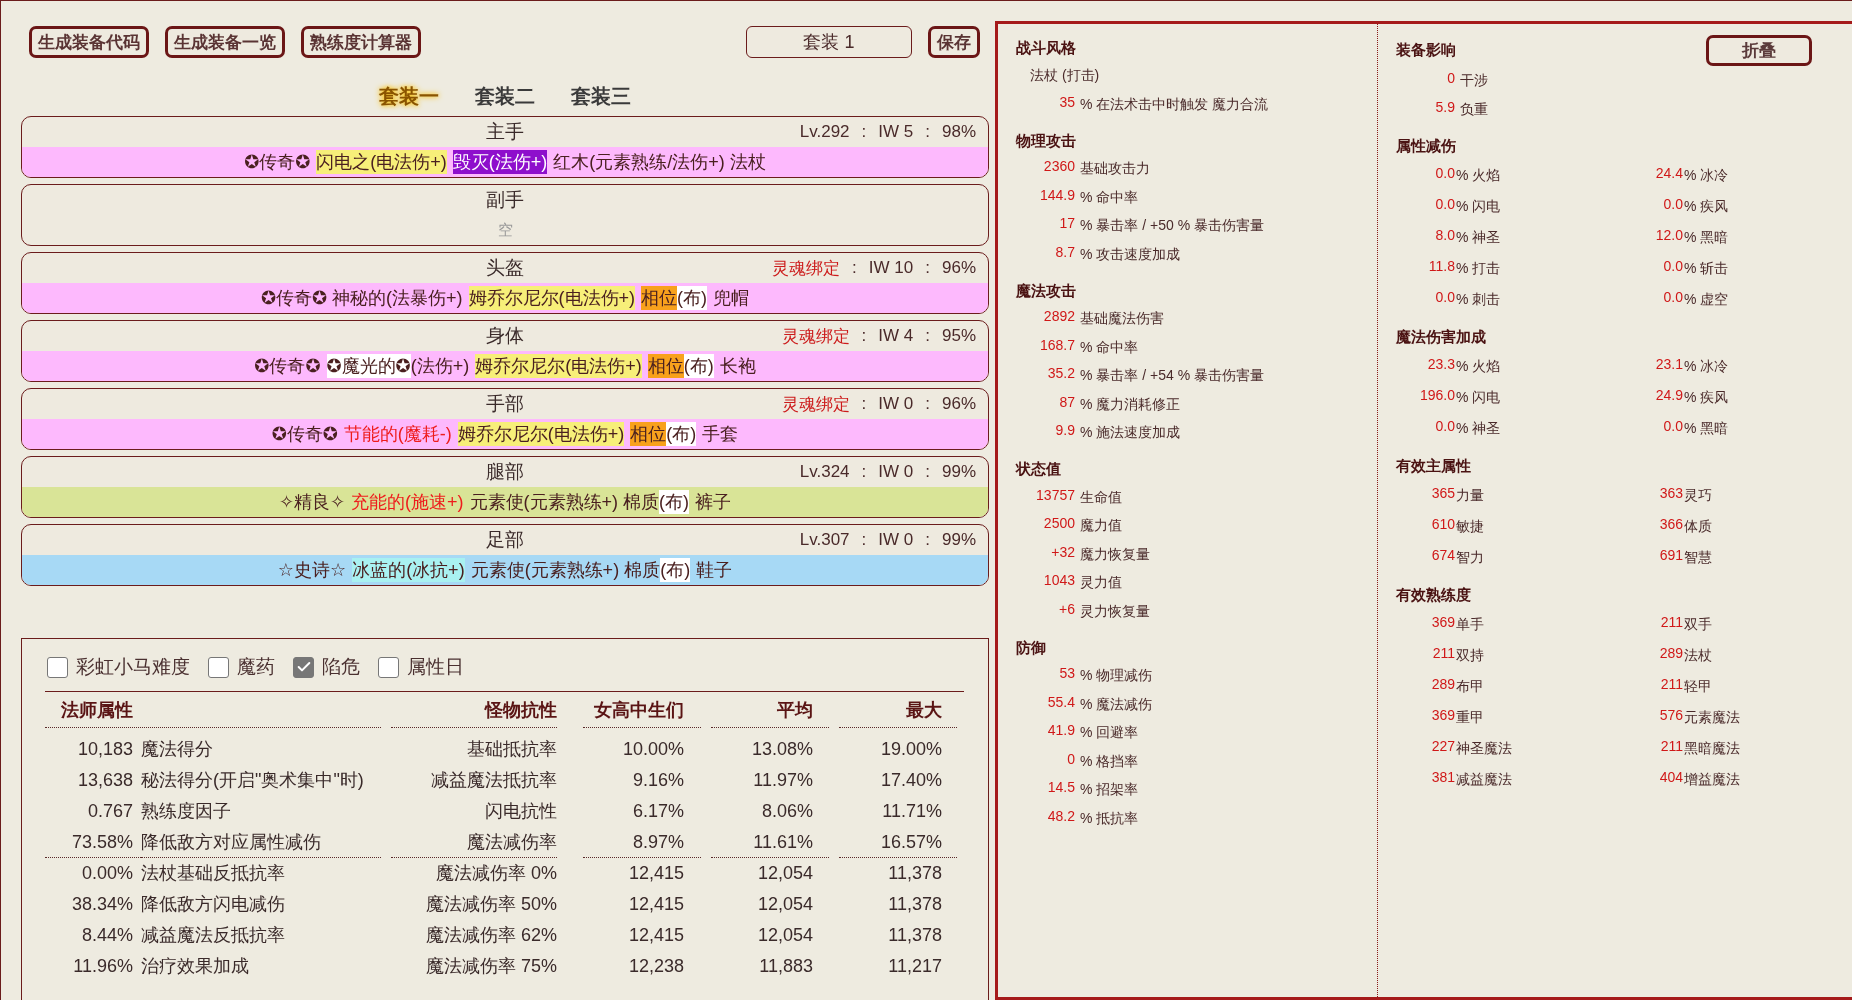  Describe the element at coordinates (1130, 433) in the screenshot. I see `stat-label: % 施法速度加成` at that location.